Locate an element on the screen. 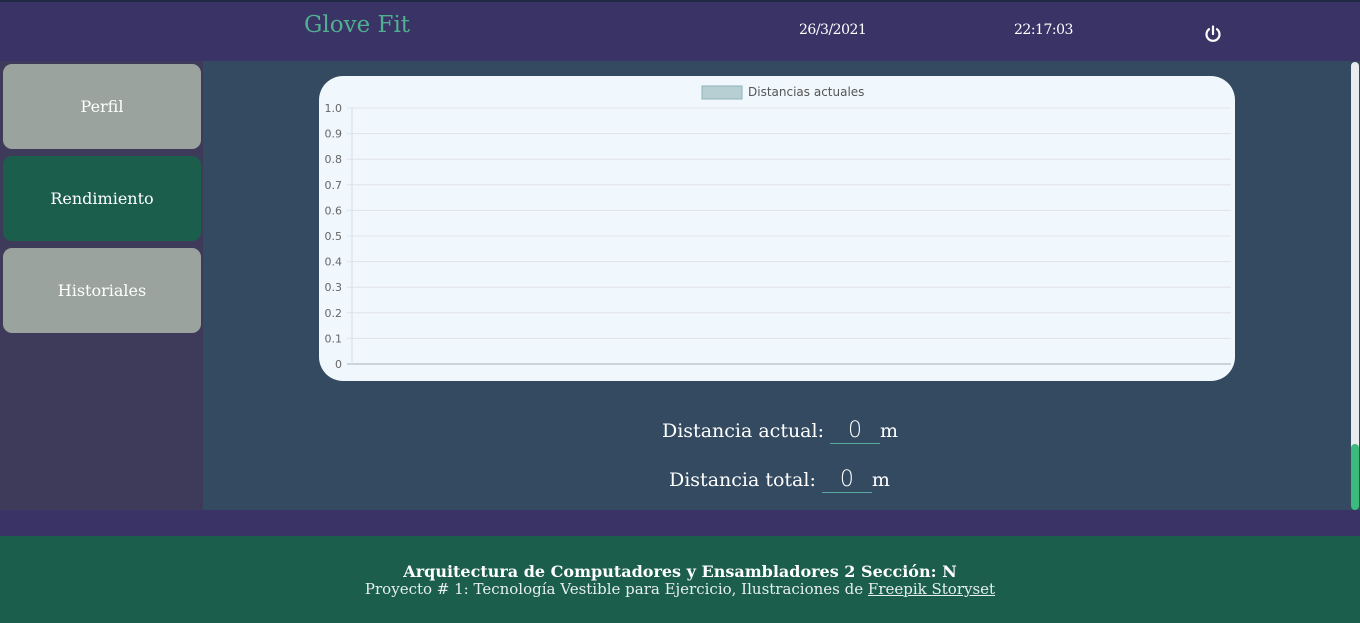  sidebar-item-label: Perfil is located at coordinates (102, 106).